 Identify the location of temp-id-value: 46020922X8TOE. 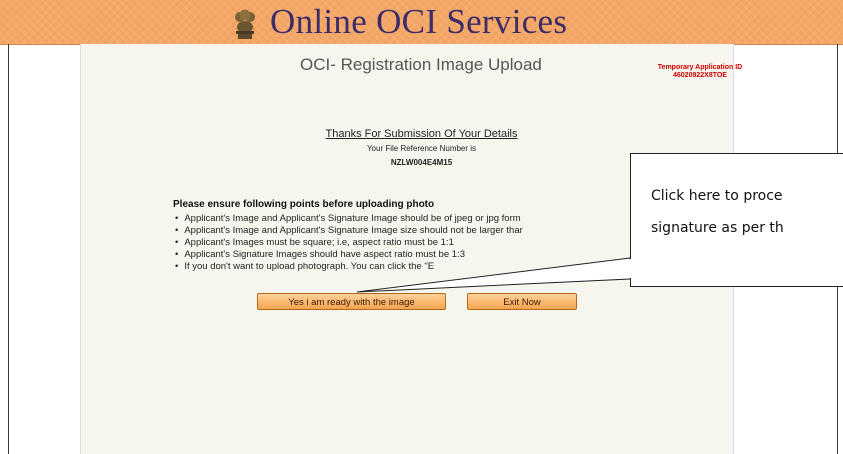
(700, 75).